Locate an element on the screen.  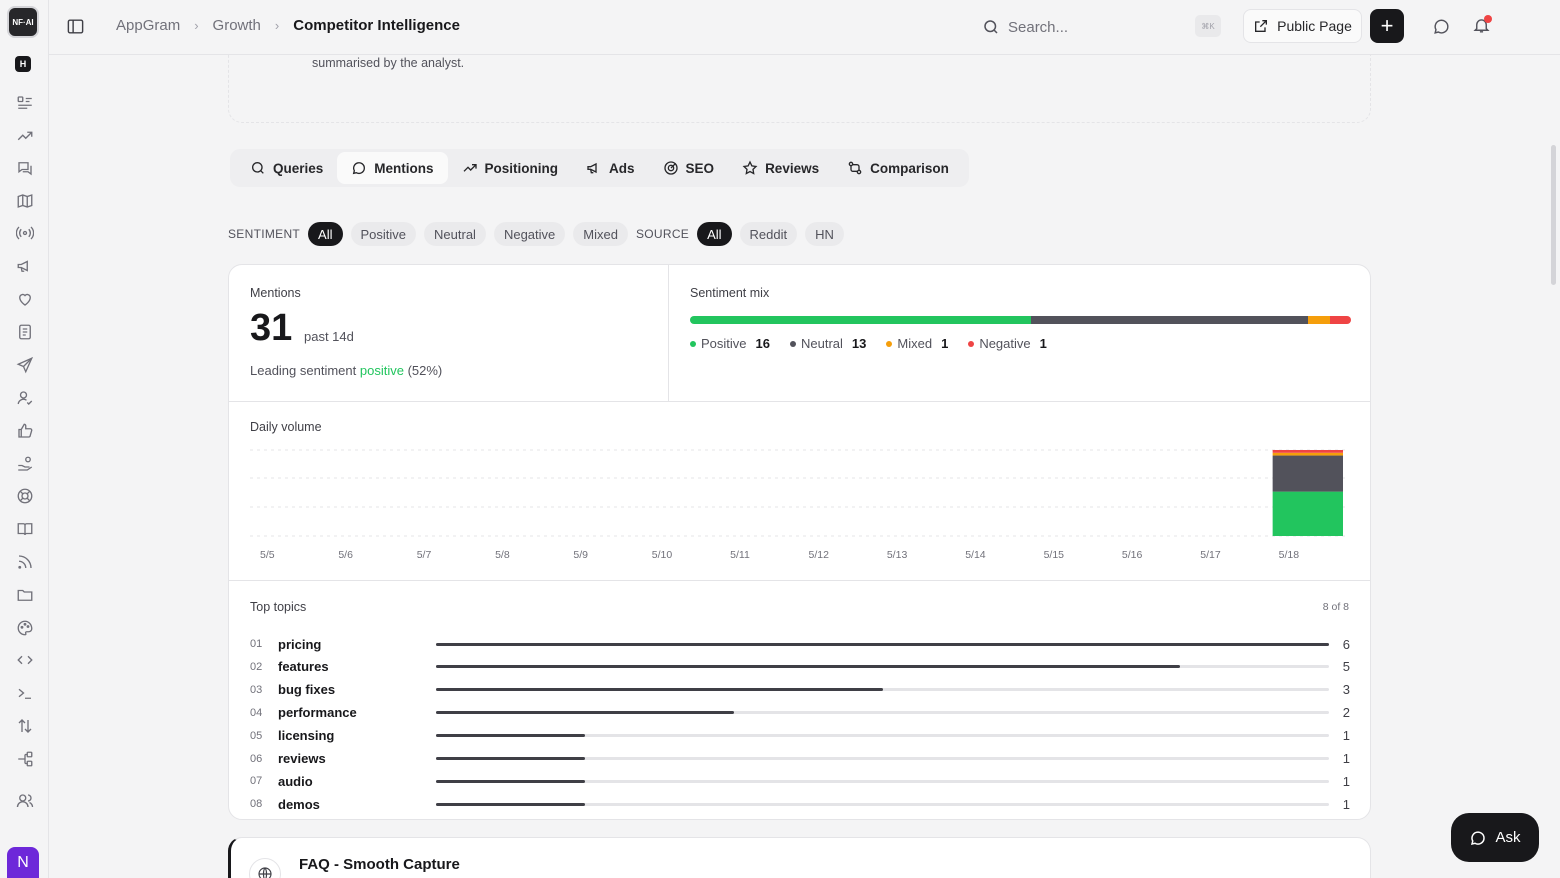
topic-row: 04 performance 2 is located at coordinates (800, 713).